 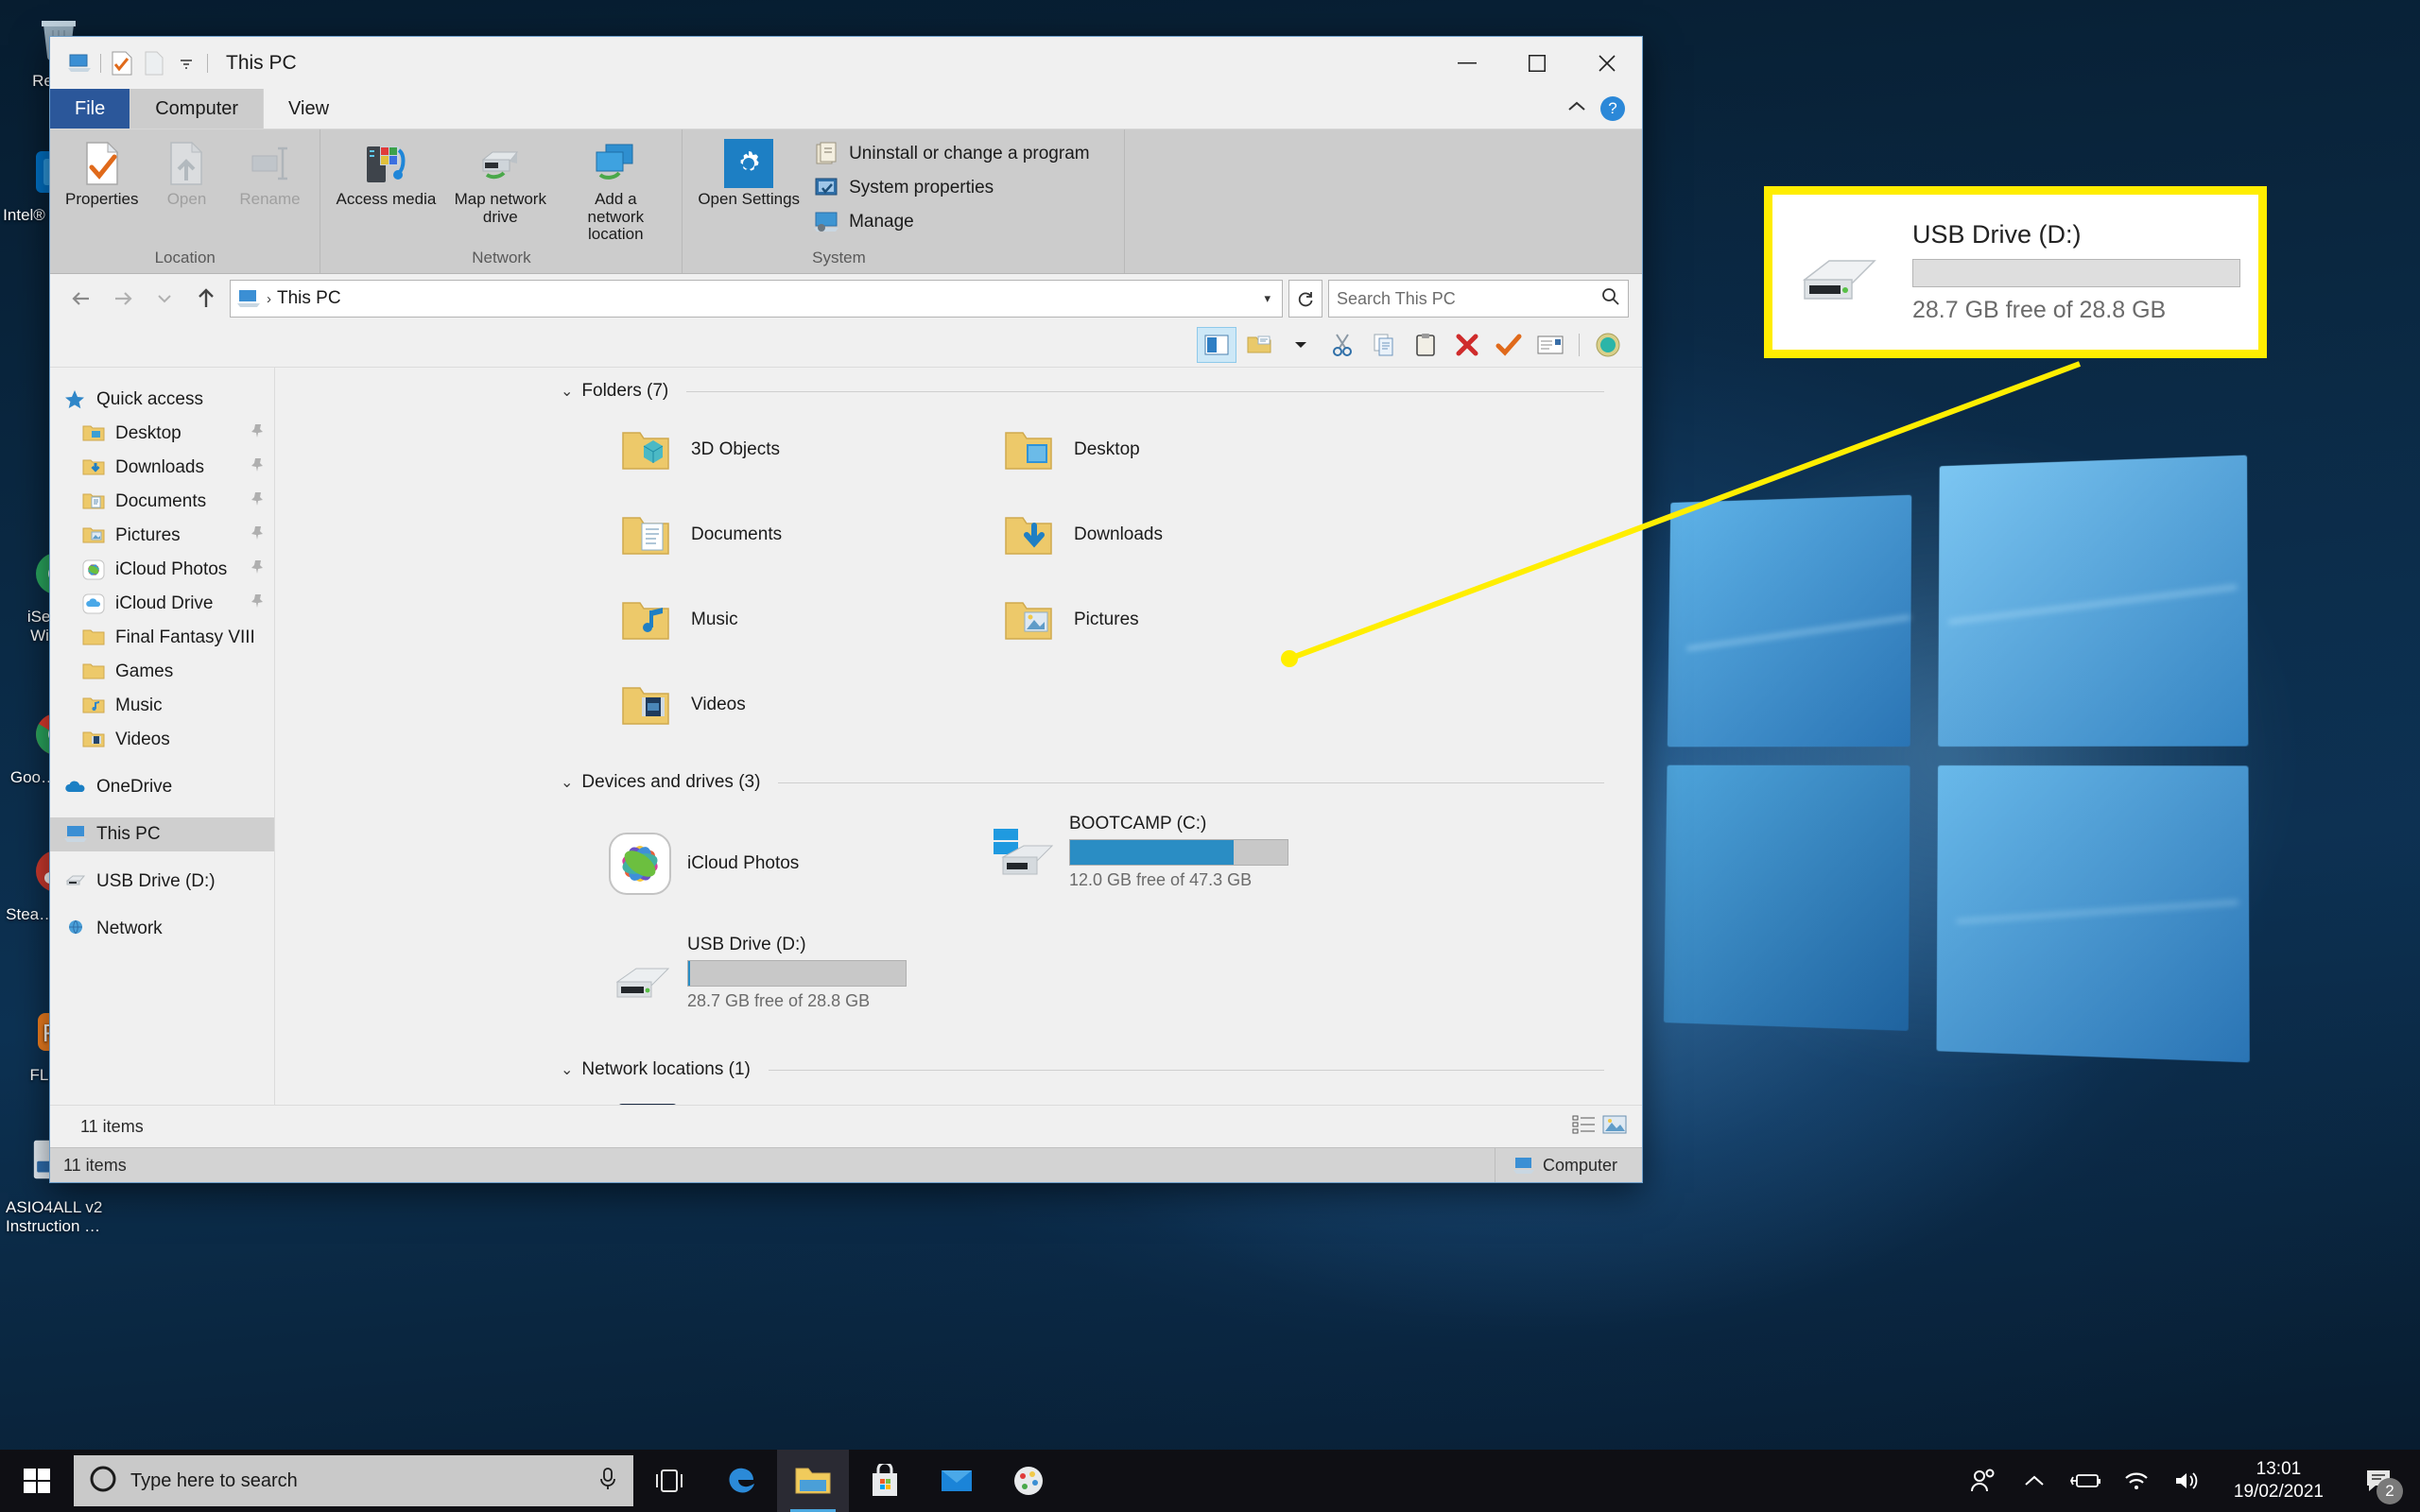 What do you see at coordinates (2380, 1481) in the screenshot?
I see `notifications-button: 2` at bounding box center [2380, 1481].